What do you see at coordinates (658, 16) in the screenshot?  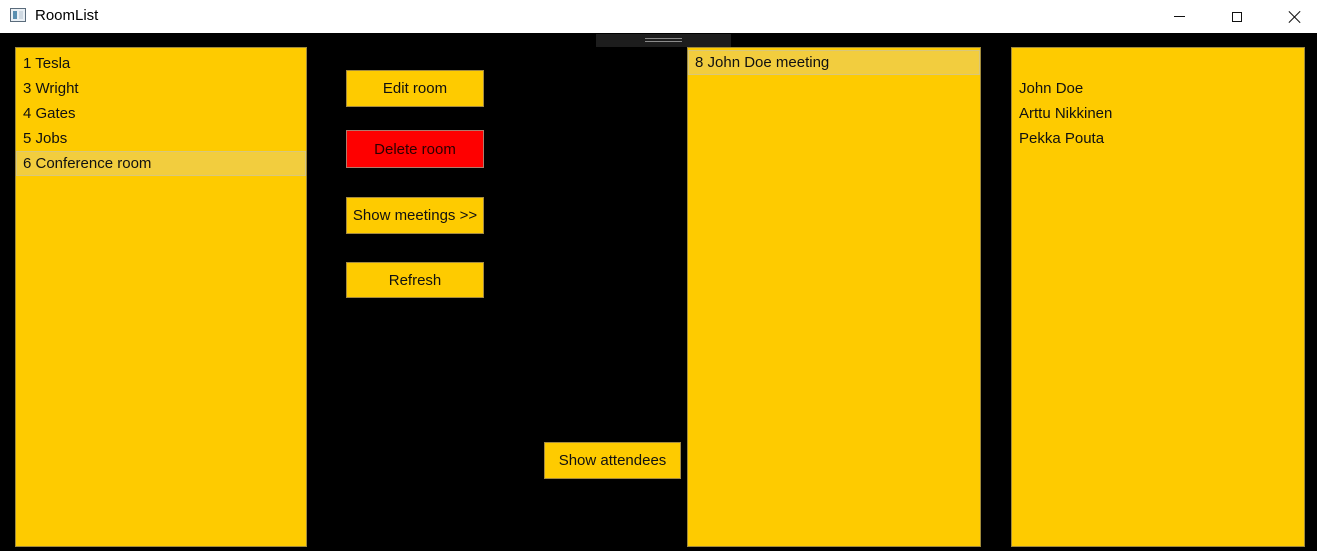 I see `title-bar: RoomList` at bounding box center [658, 16].